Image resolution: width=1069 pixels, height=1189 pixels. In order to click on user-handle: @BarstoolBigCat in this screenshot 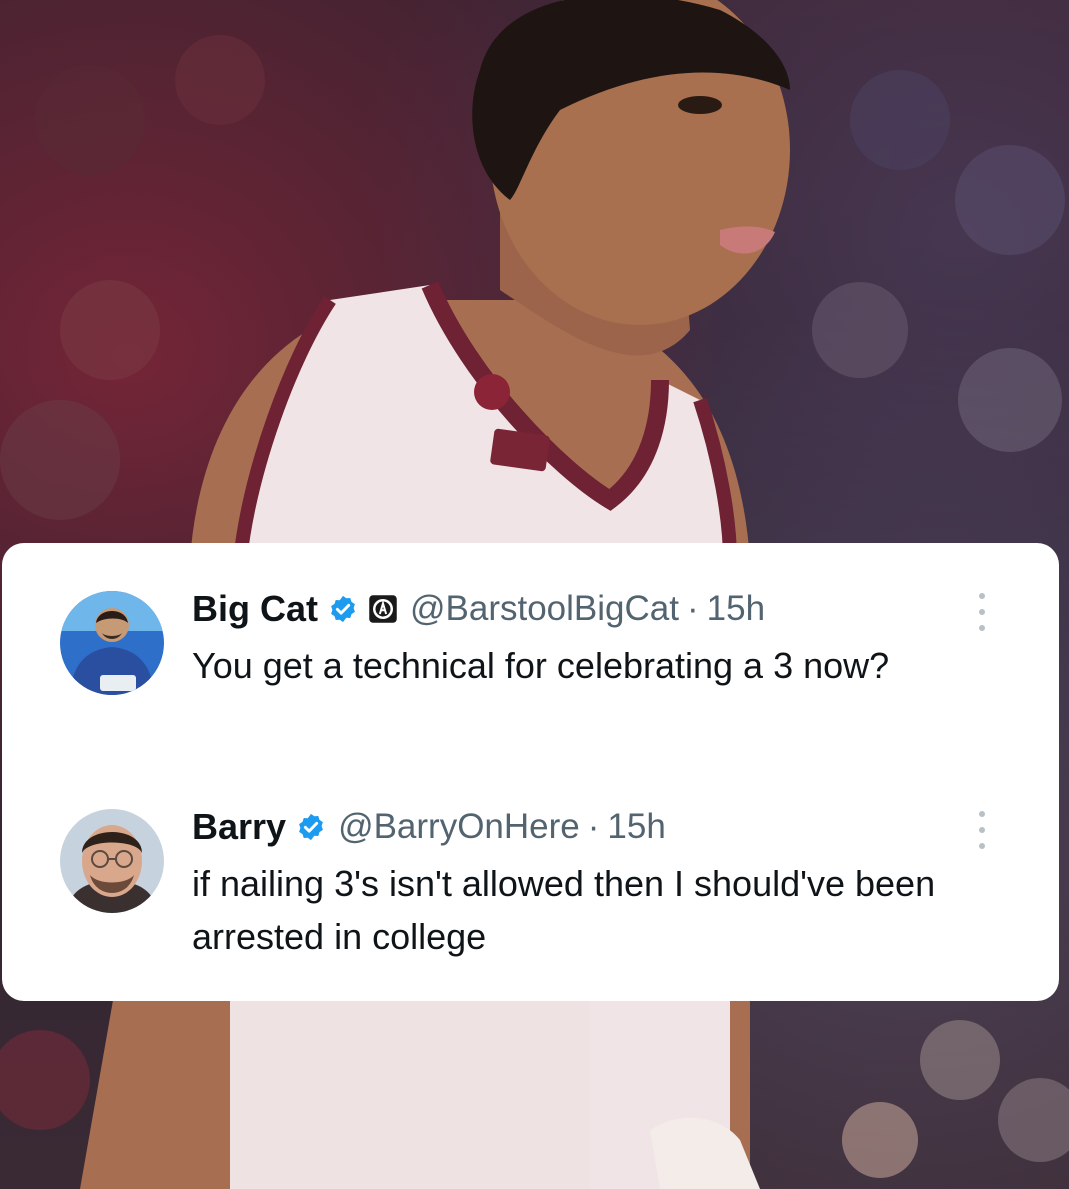, I will do `click(544, 609)`.